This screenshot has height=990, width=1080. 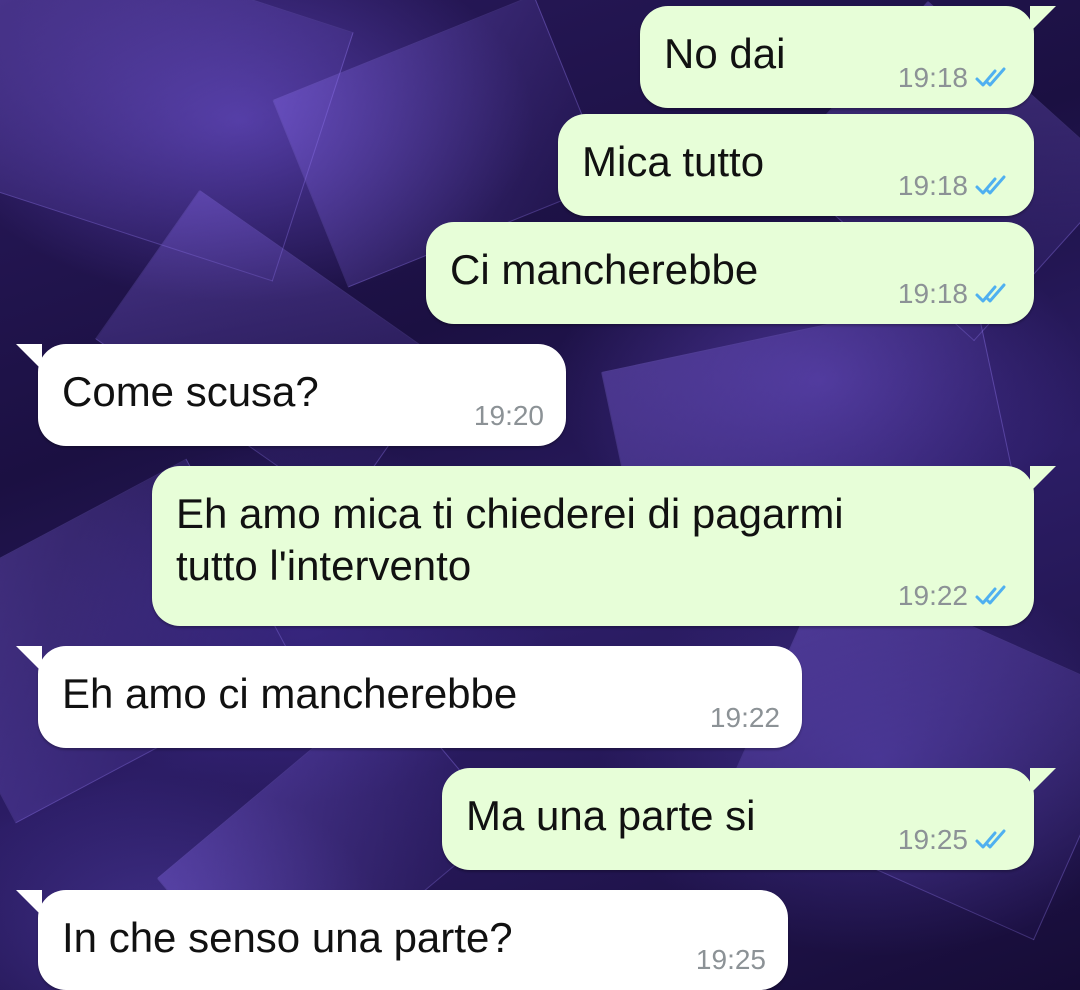 I want to click on message-text: Come scusa?, so click(x=190, y=391).